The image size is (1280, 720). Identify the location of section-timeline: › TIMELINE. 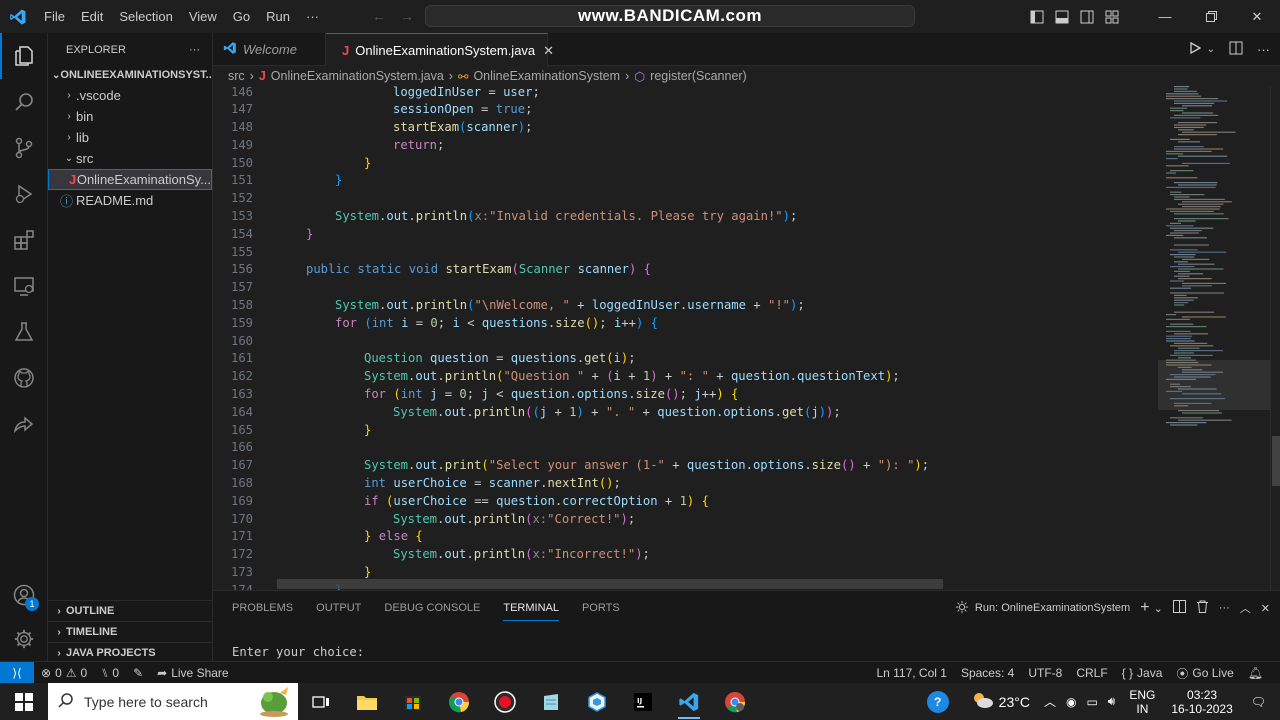
(130, 631).